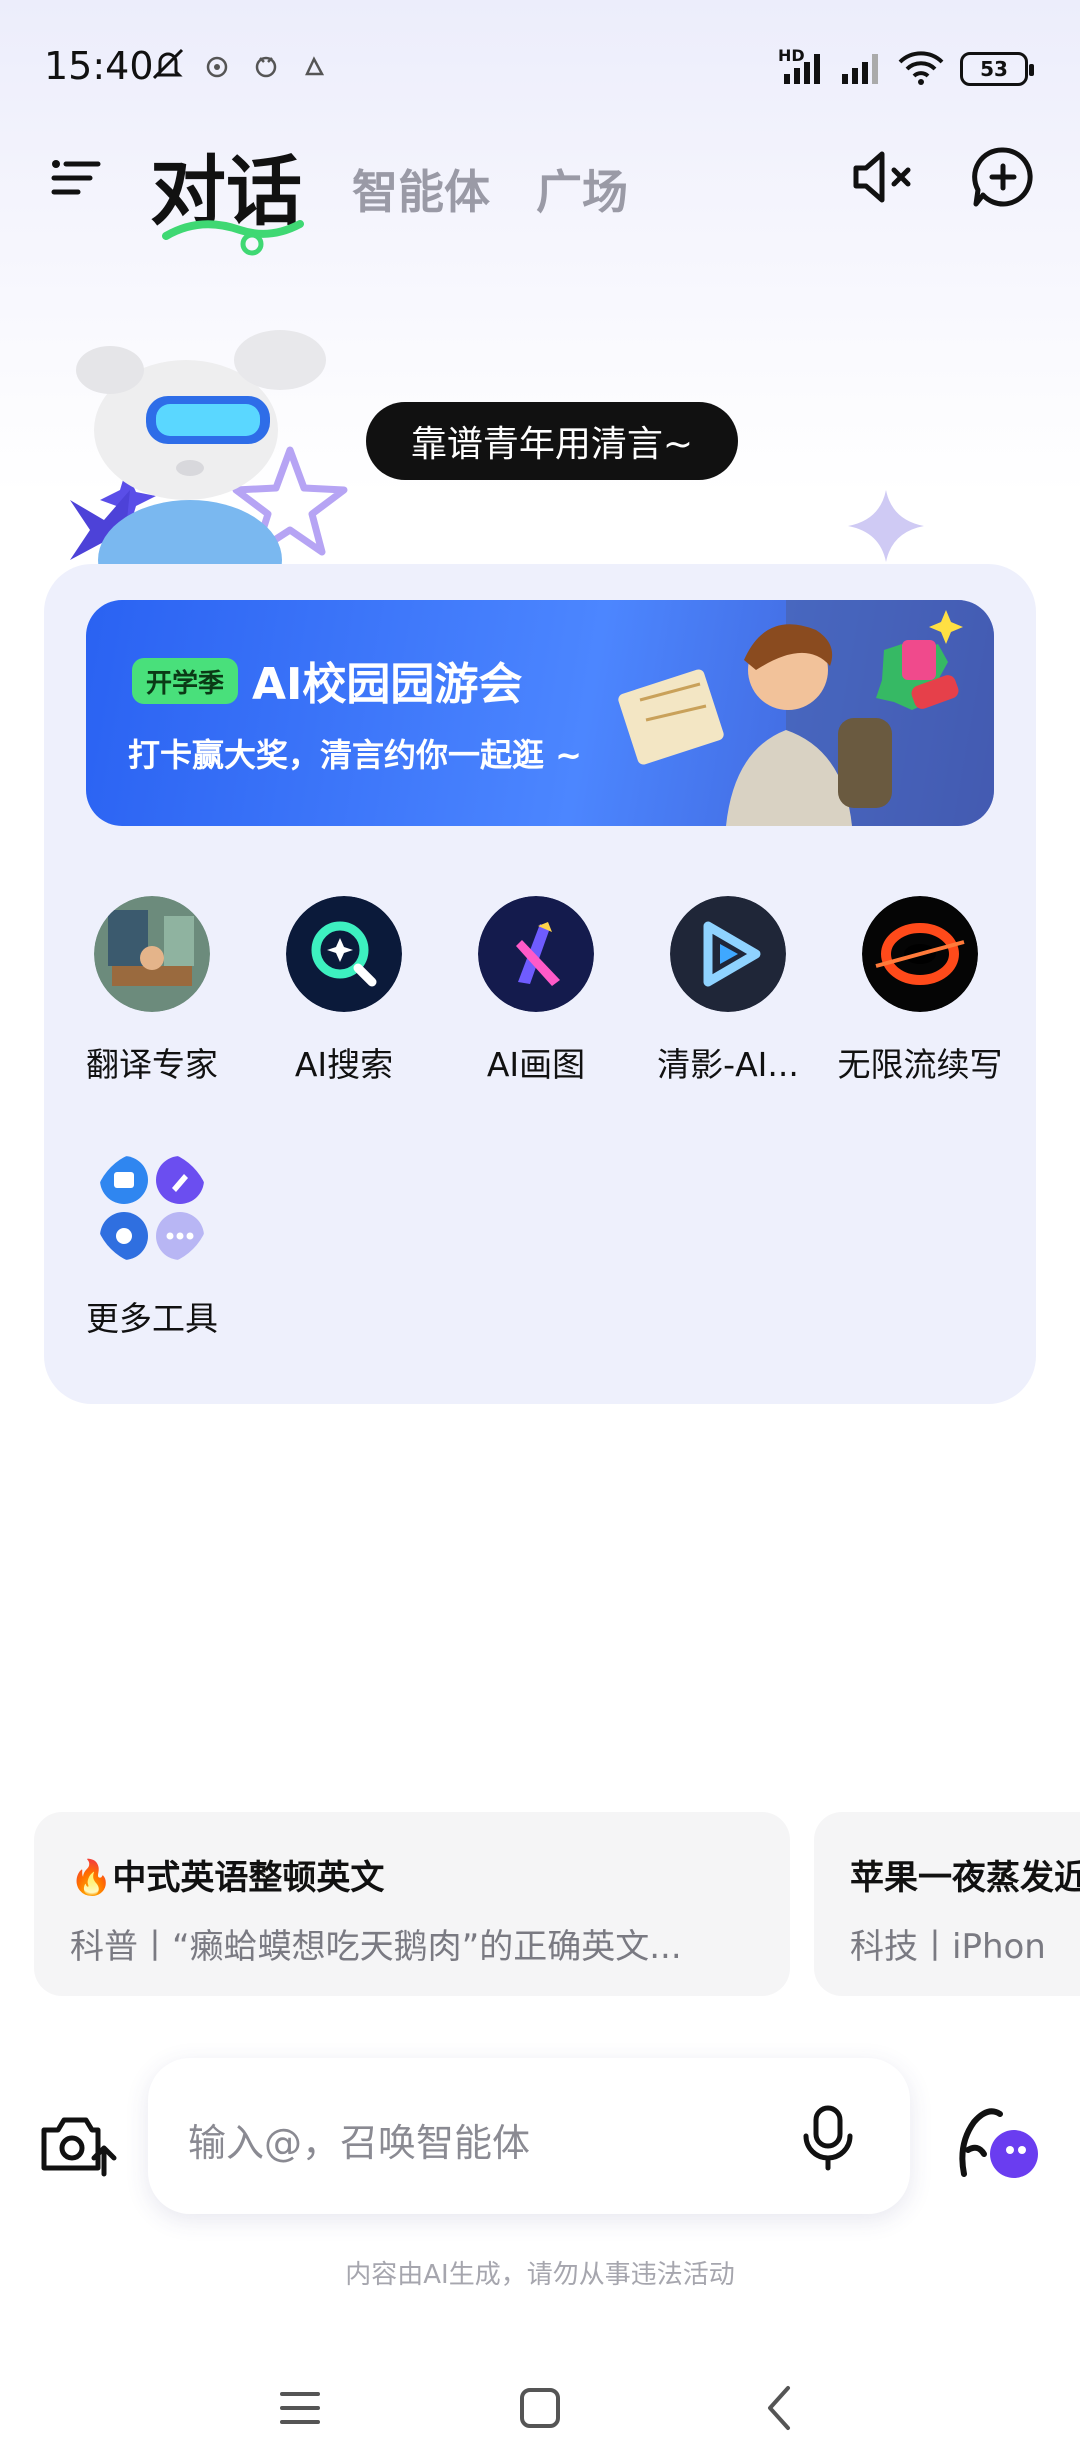 The image size is (1080, 2460). I want to click on recent-apps-icon, so click(300, 2408).